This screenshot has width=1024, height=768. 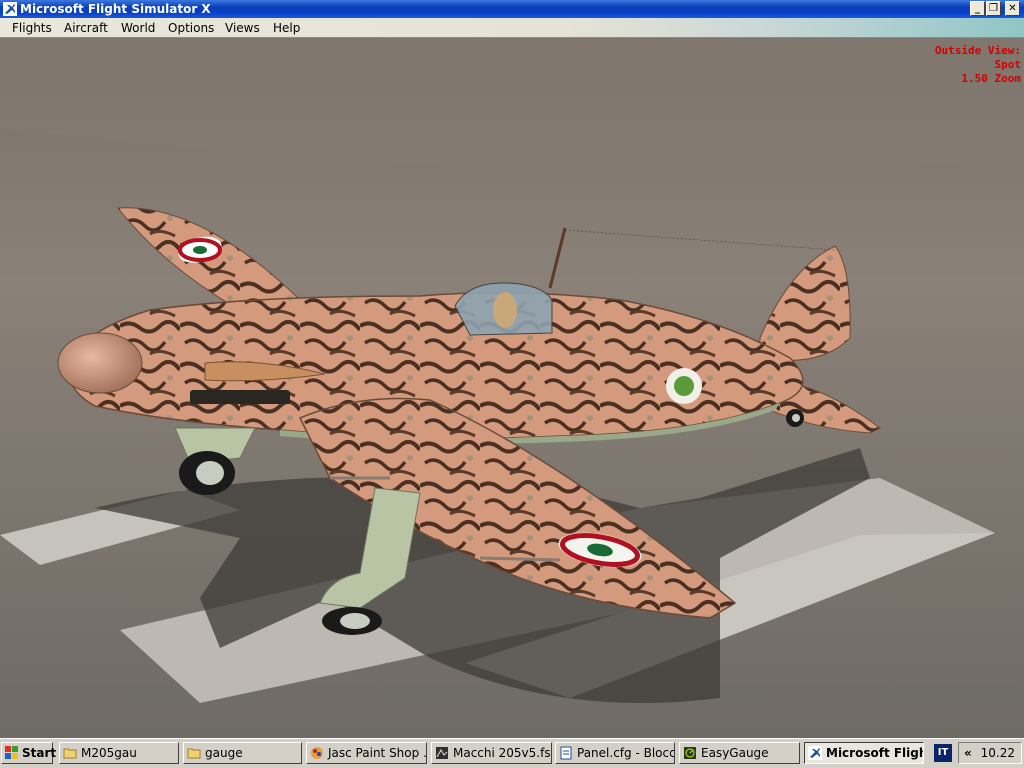 I want to click on tray-expand-button: «, so click(x=968, y=753).